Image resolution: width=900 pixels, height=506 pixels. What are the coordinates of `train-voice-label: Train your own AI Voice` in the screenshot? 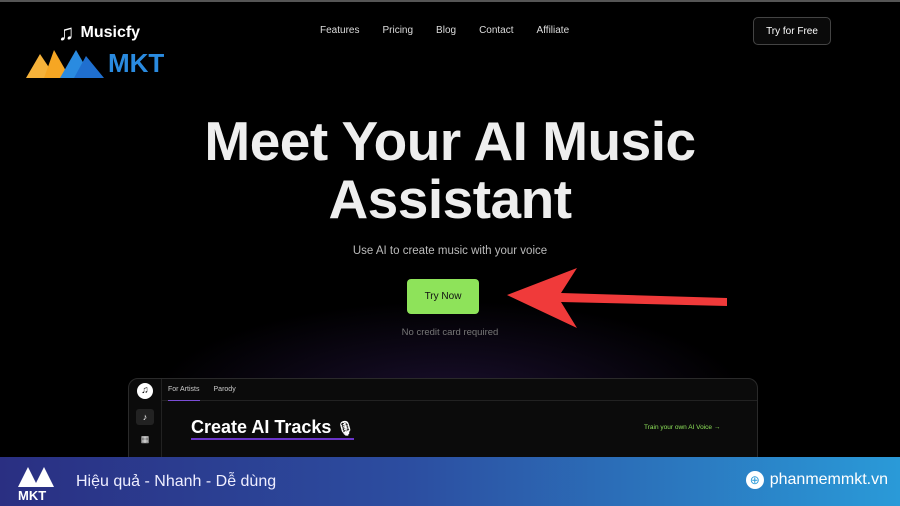 It's located at (678, 427).